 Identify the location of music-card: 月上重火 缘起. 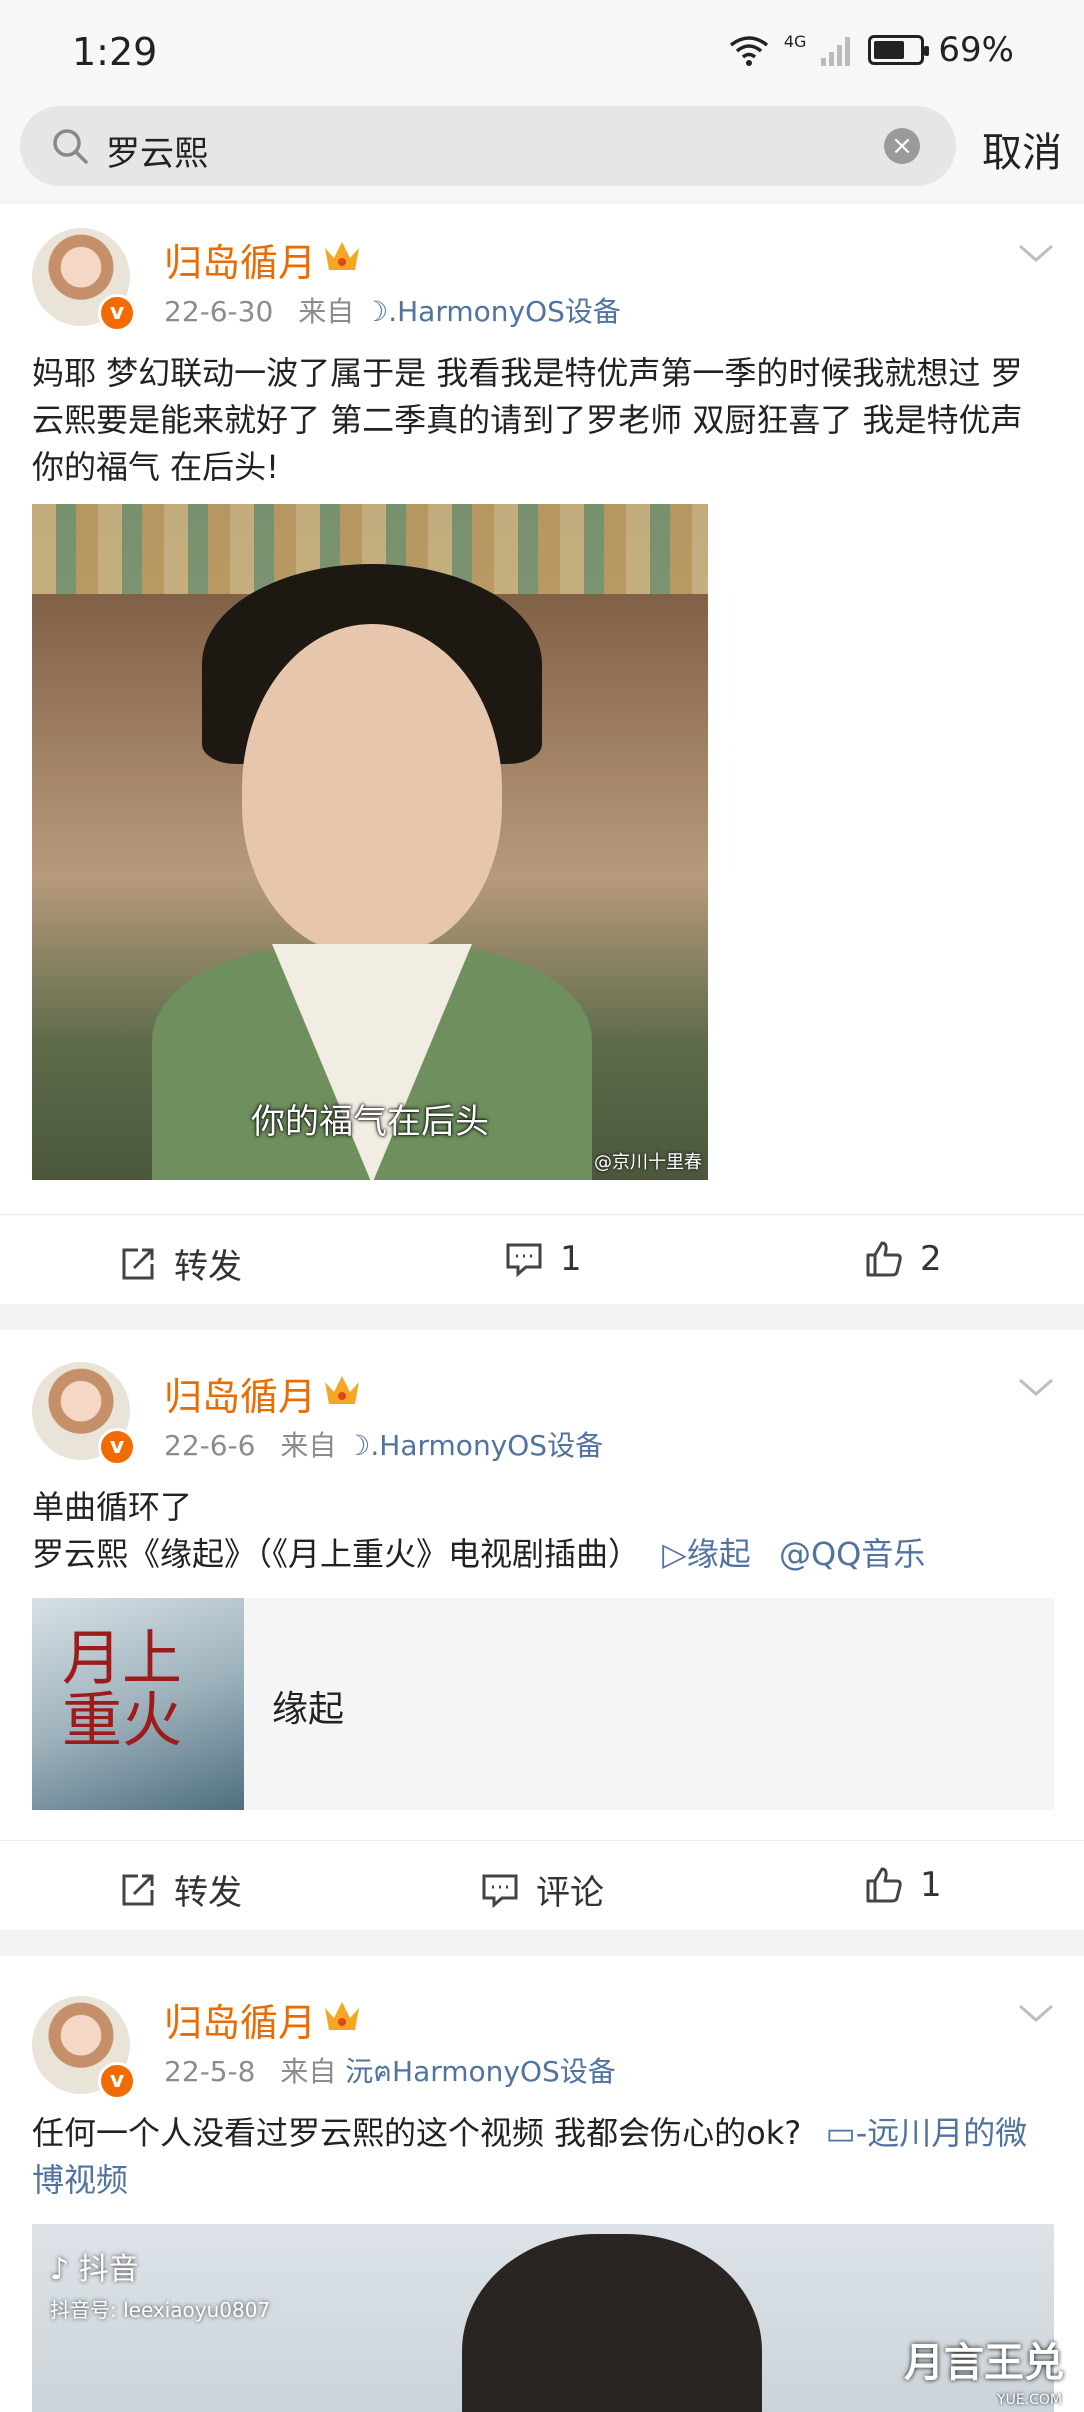
(543, 1704).